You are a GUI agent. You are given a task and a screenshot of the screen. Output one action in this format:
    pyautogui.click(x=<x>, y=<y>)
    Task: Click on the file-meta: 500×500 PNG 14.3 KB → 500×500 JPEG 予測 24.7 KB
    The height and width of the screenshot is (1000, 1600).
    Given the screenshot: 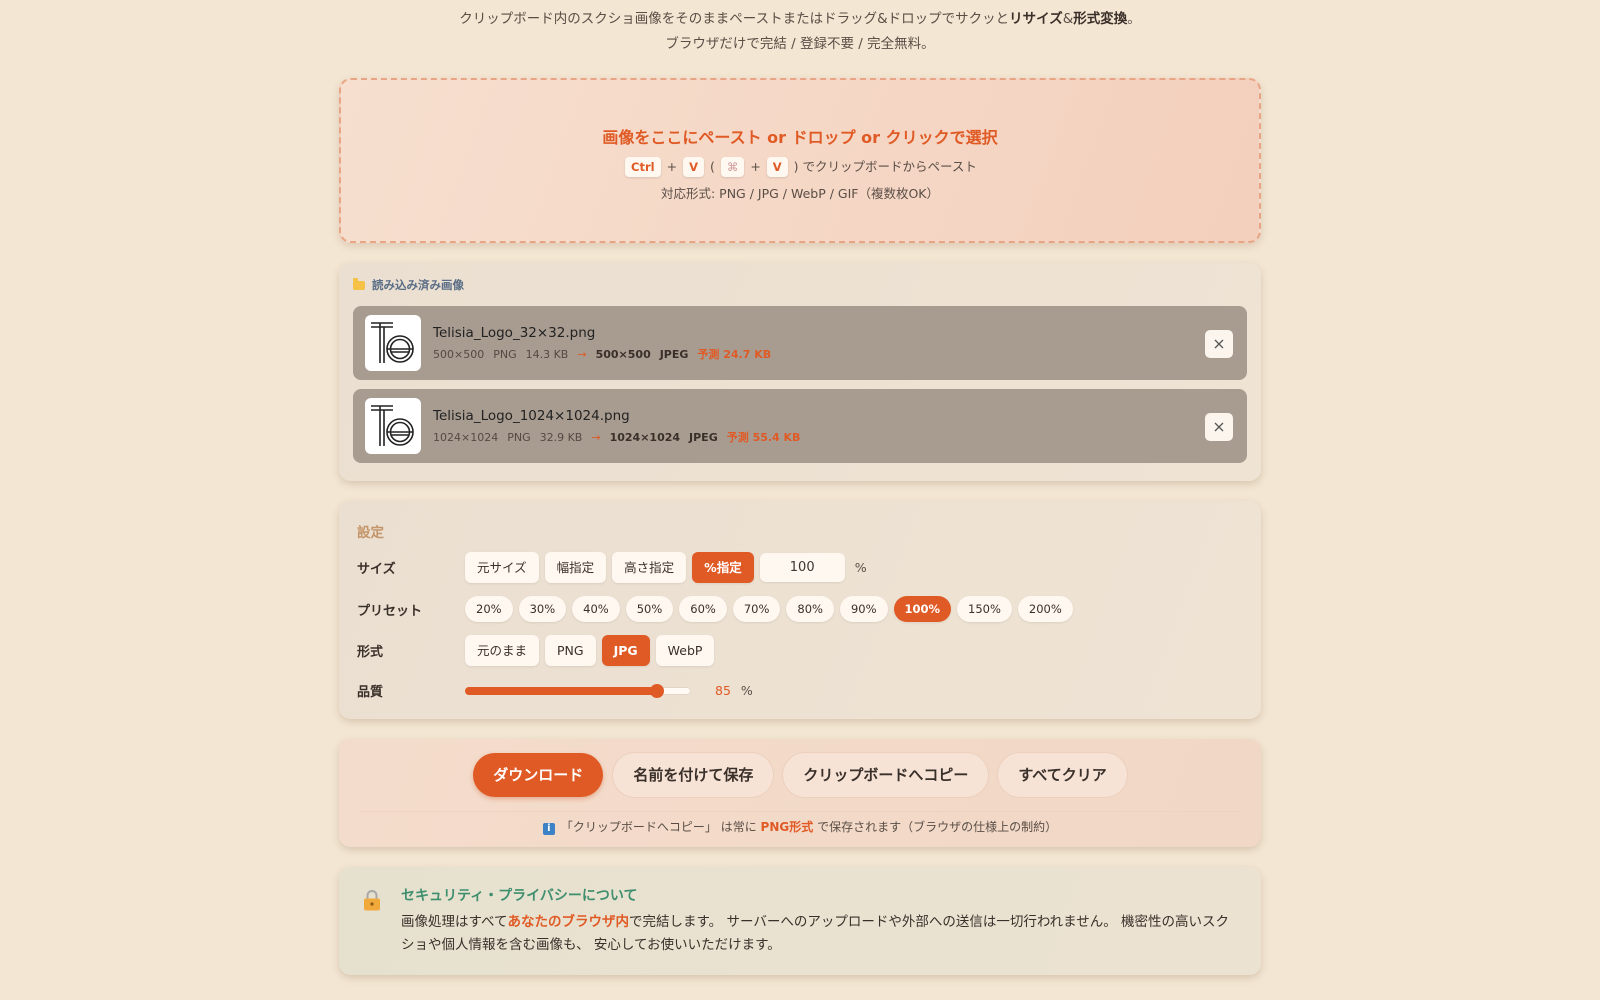 What is the action you would take?
    pyautogui.click(x=606, y=354)
    